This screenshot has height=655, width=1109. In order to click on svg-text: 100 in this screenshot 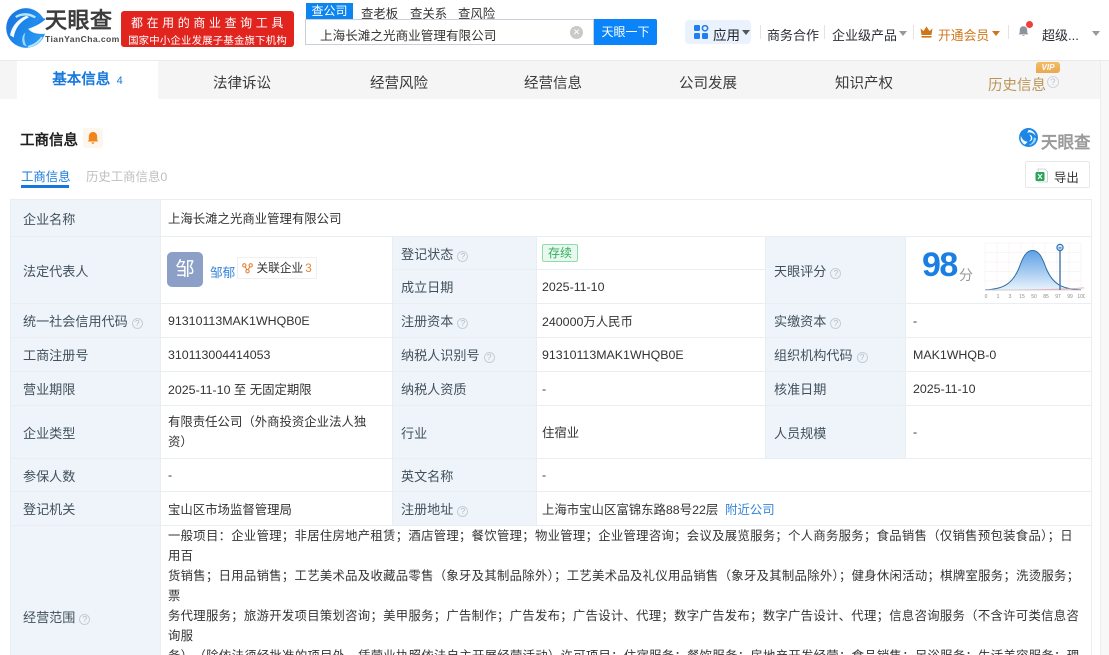, I will do `click(1081, 297)`.